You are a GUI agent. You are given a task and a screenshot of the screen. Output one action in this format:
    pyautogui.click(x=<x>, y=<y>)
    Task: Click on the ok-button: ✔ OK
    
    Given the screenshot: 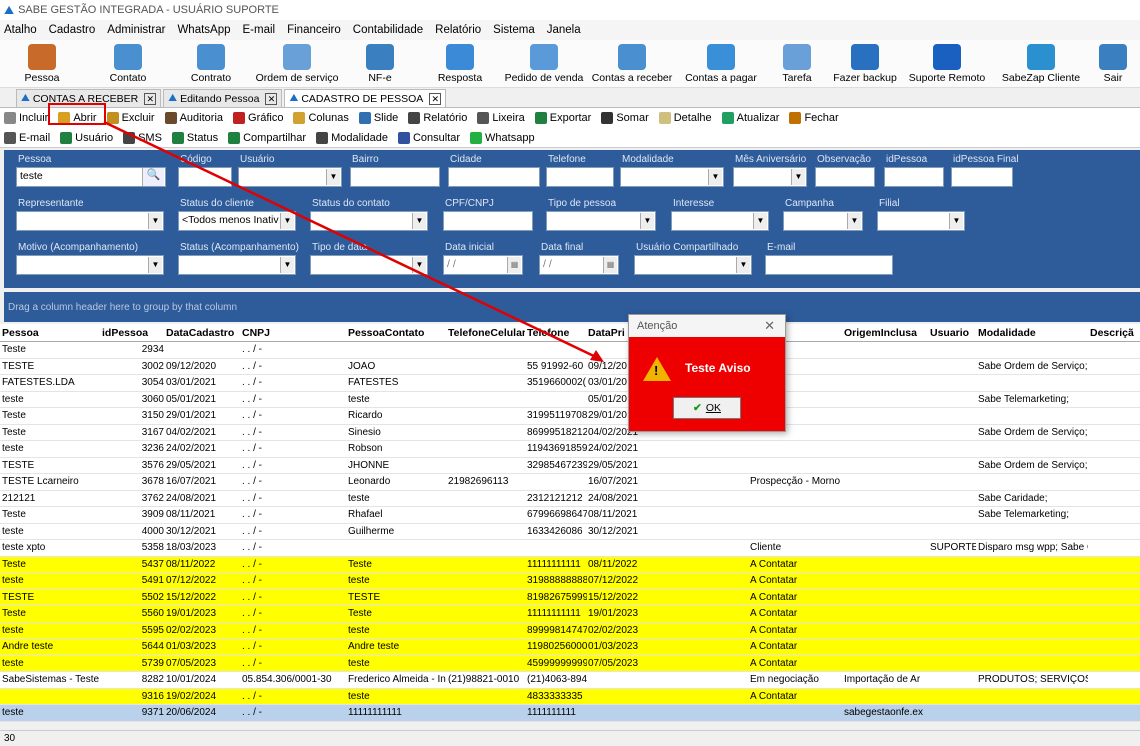 What is the action you would take?
    pyautogui.click(x=707, y=408)
    